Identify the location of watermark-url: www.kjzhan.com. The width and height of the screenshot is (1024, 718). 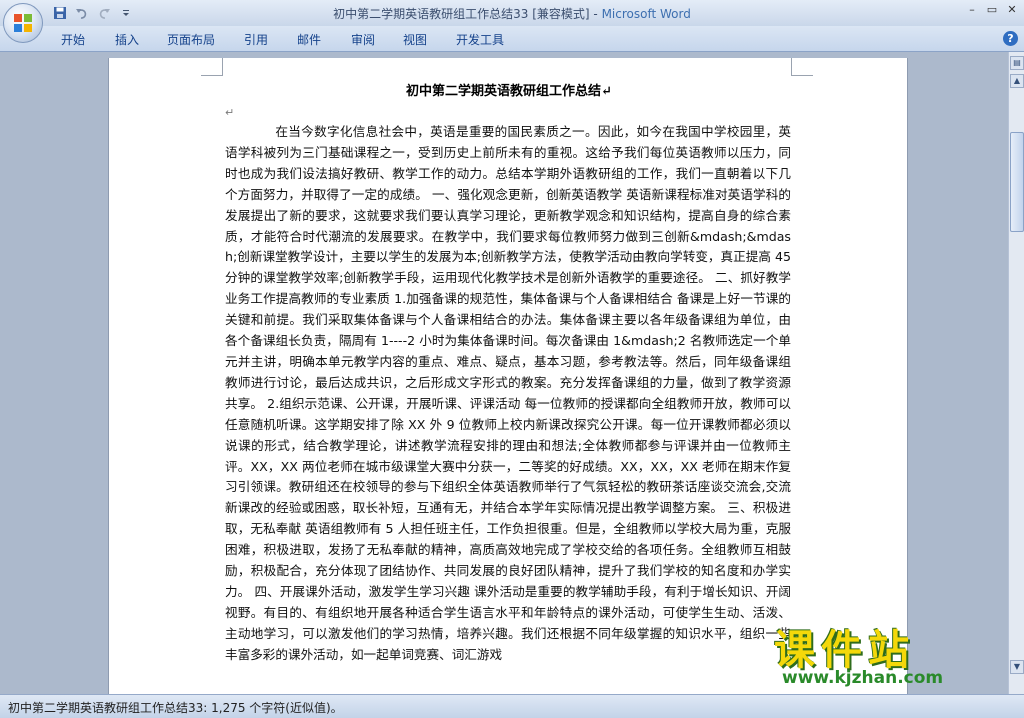
(863, 678).